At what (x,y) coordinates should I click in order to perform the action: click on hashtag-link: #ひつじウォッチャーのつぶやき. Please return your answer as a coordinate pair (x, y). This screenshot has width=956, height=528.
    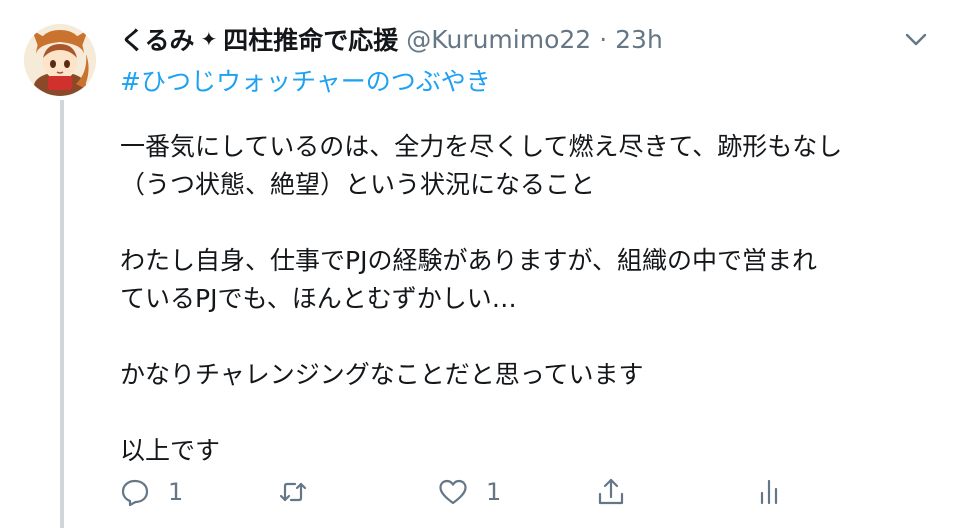
    Looking at the image, I should click on (305, 80).